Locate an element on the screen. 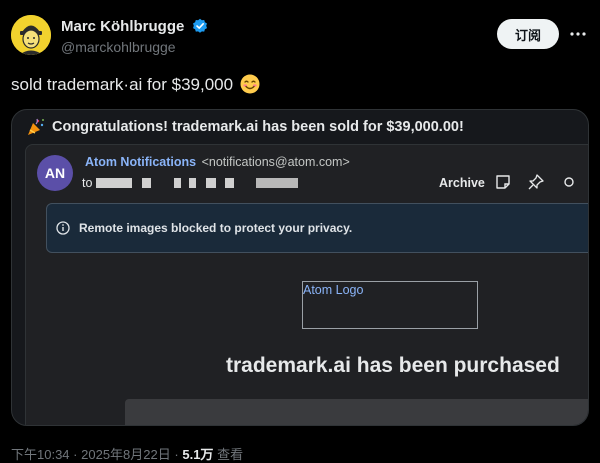 This screenshot has width=600, height=463. pin-icon is located at coordinates (536, 182).